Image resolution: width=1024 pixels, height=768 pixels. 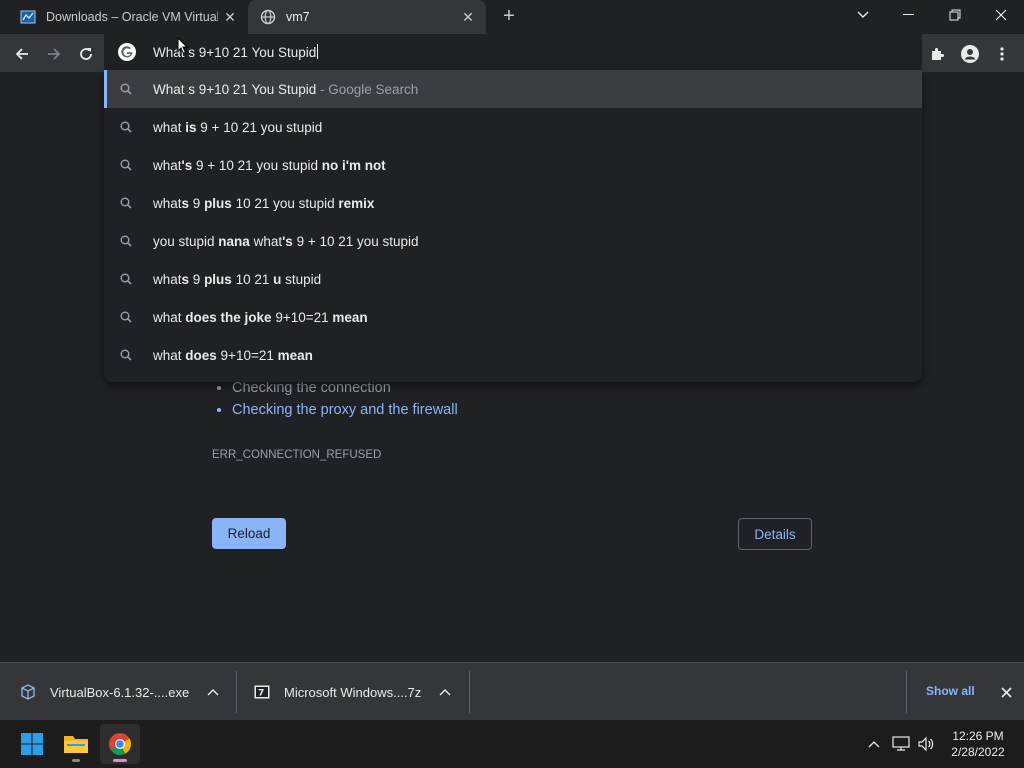 I want to click on download-item-windows-7z: 7 Microsoft Windows....7z, so click(x=361, y=692).